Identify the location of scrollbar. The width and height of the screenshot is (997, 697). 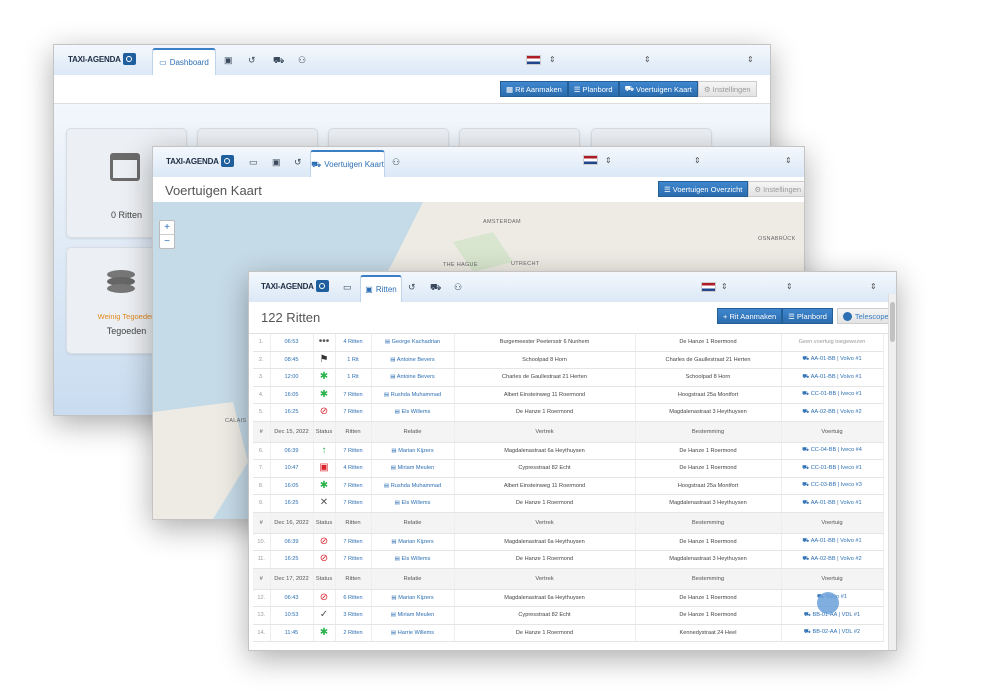
(892, 472).